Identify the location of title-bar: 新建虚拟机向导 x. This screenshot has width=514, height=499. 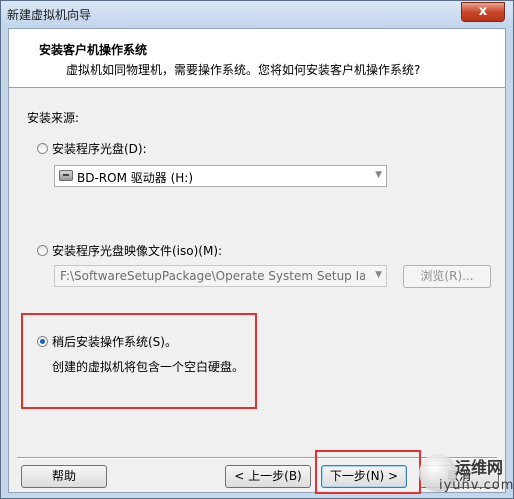
(257, 14).